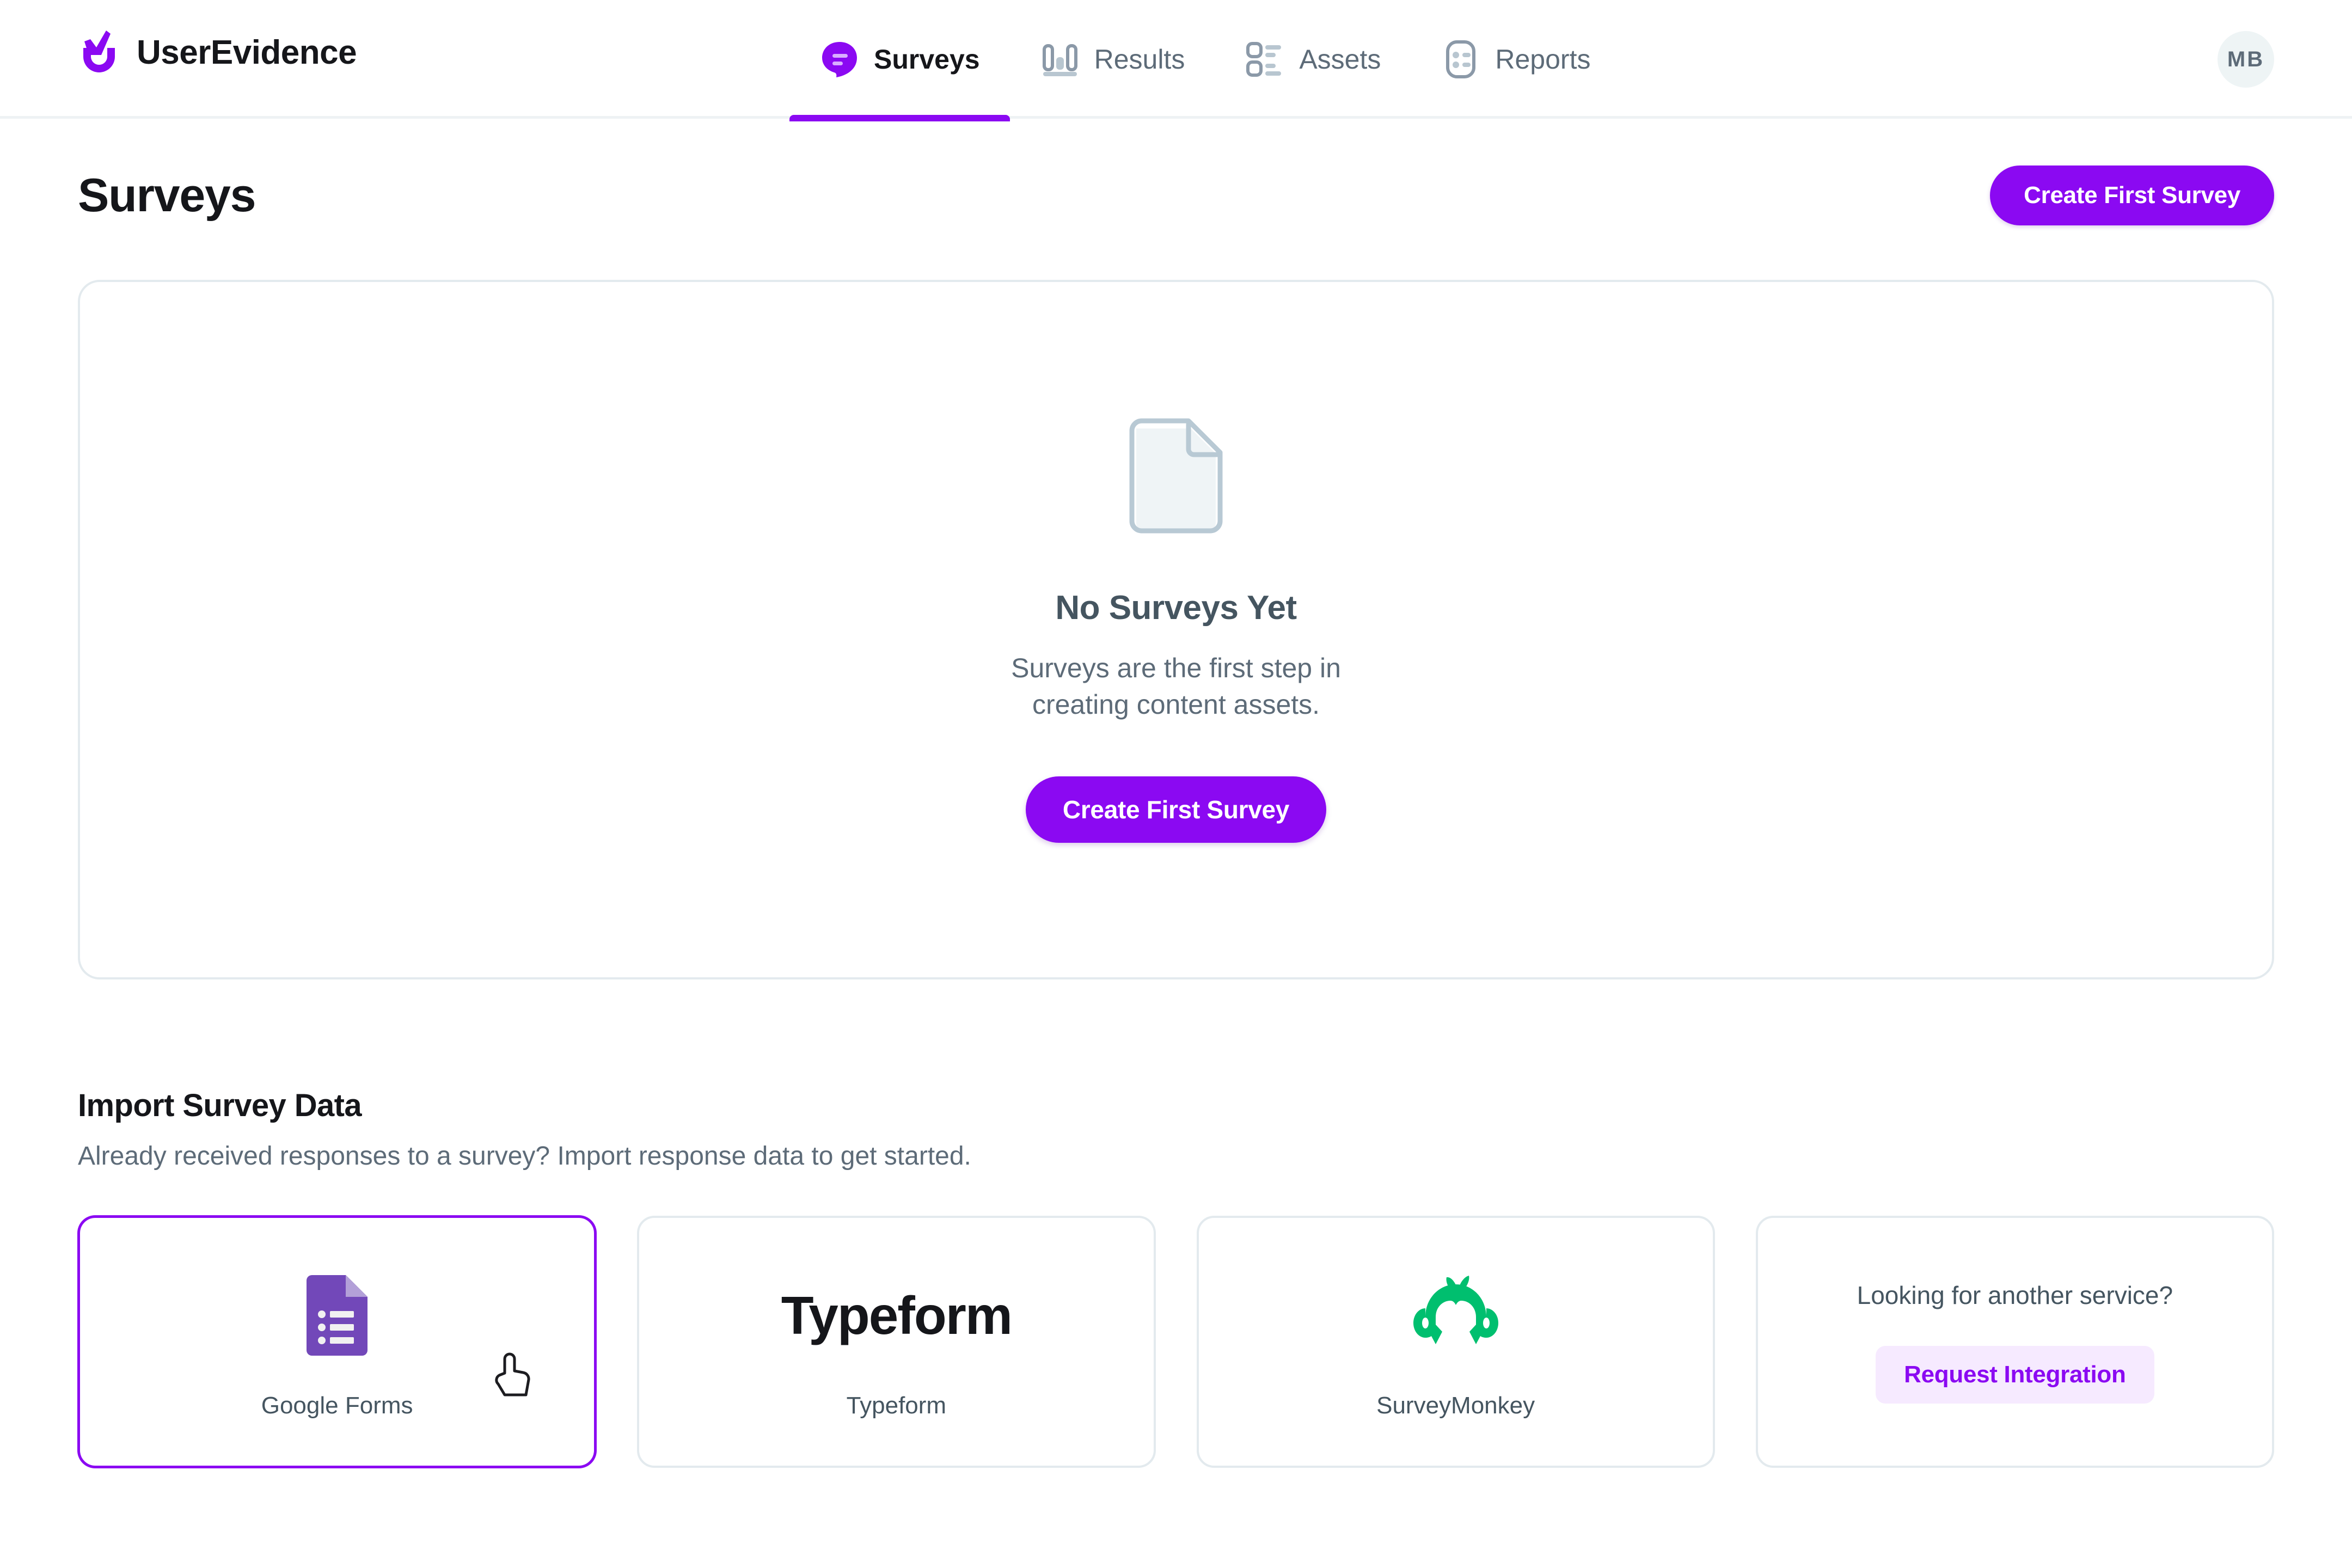 The height and width of the screenshot is (1568, 2352). I want to click on import-section-title: Import Survey Data, so click(220, 1105).